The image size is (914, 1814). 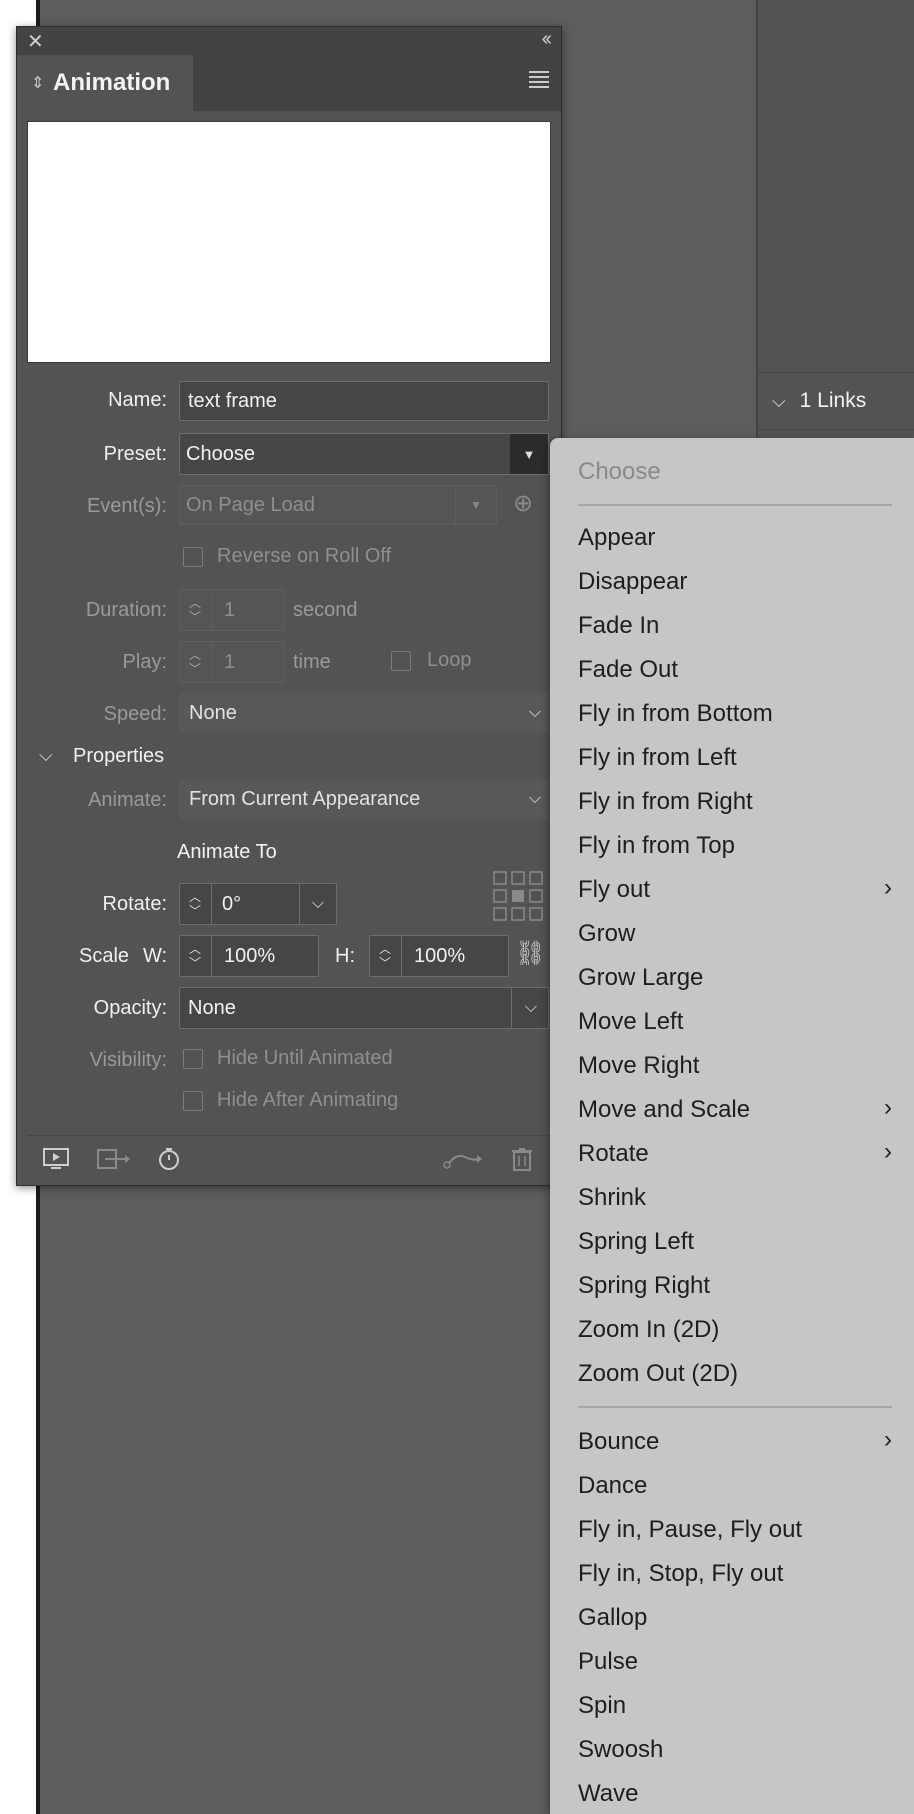 I want to click on preset-dropdown: Choose ▼, so click(x=364, y=454).